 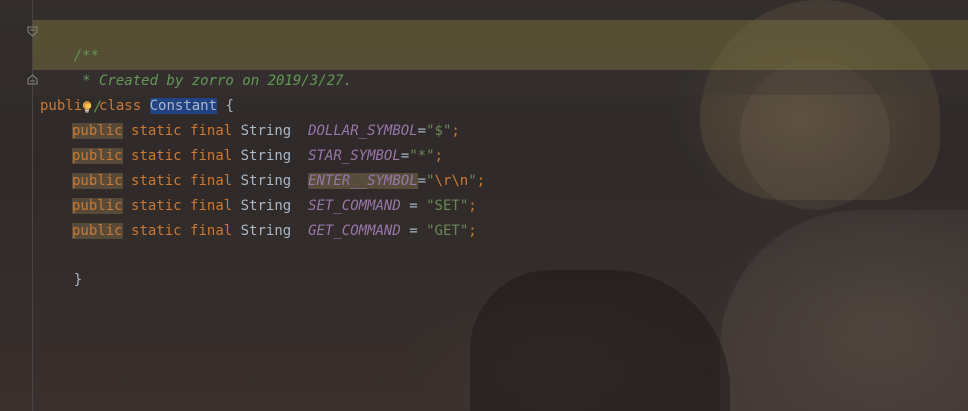 What do you see at coordinates (447, 231) in the screenshot?
I see `string-value: GET` at bounding box center [447, 231].